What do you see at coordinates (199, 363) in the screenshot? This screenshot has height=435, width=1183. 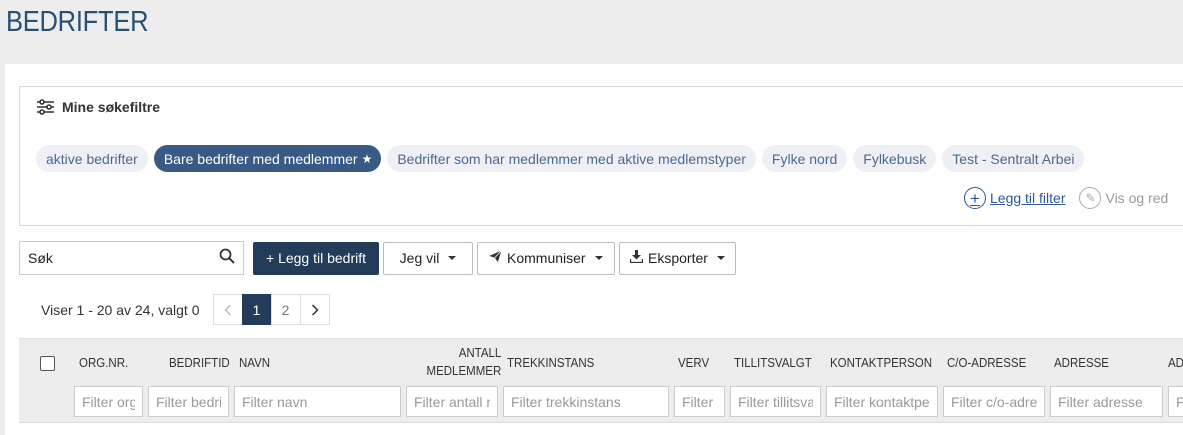 I see `column-header-bedriftid: BEDRIFTID` at bounding box center [199, 363].